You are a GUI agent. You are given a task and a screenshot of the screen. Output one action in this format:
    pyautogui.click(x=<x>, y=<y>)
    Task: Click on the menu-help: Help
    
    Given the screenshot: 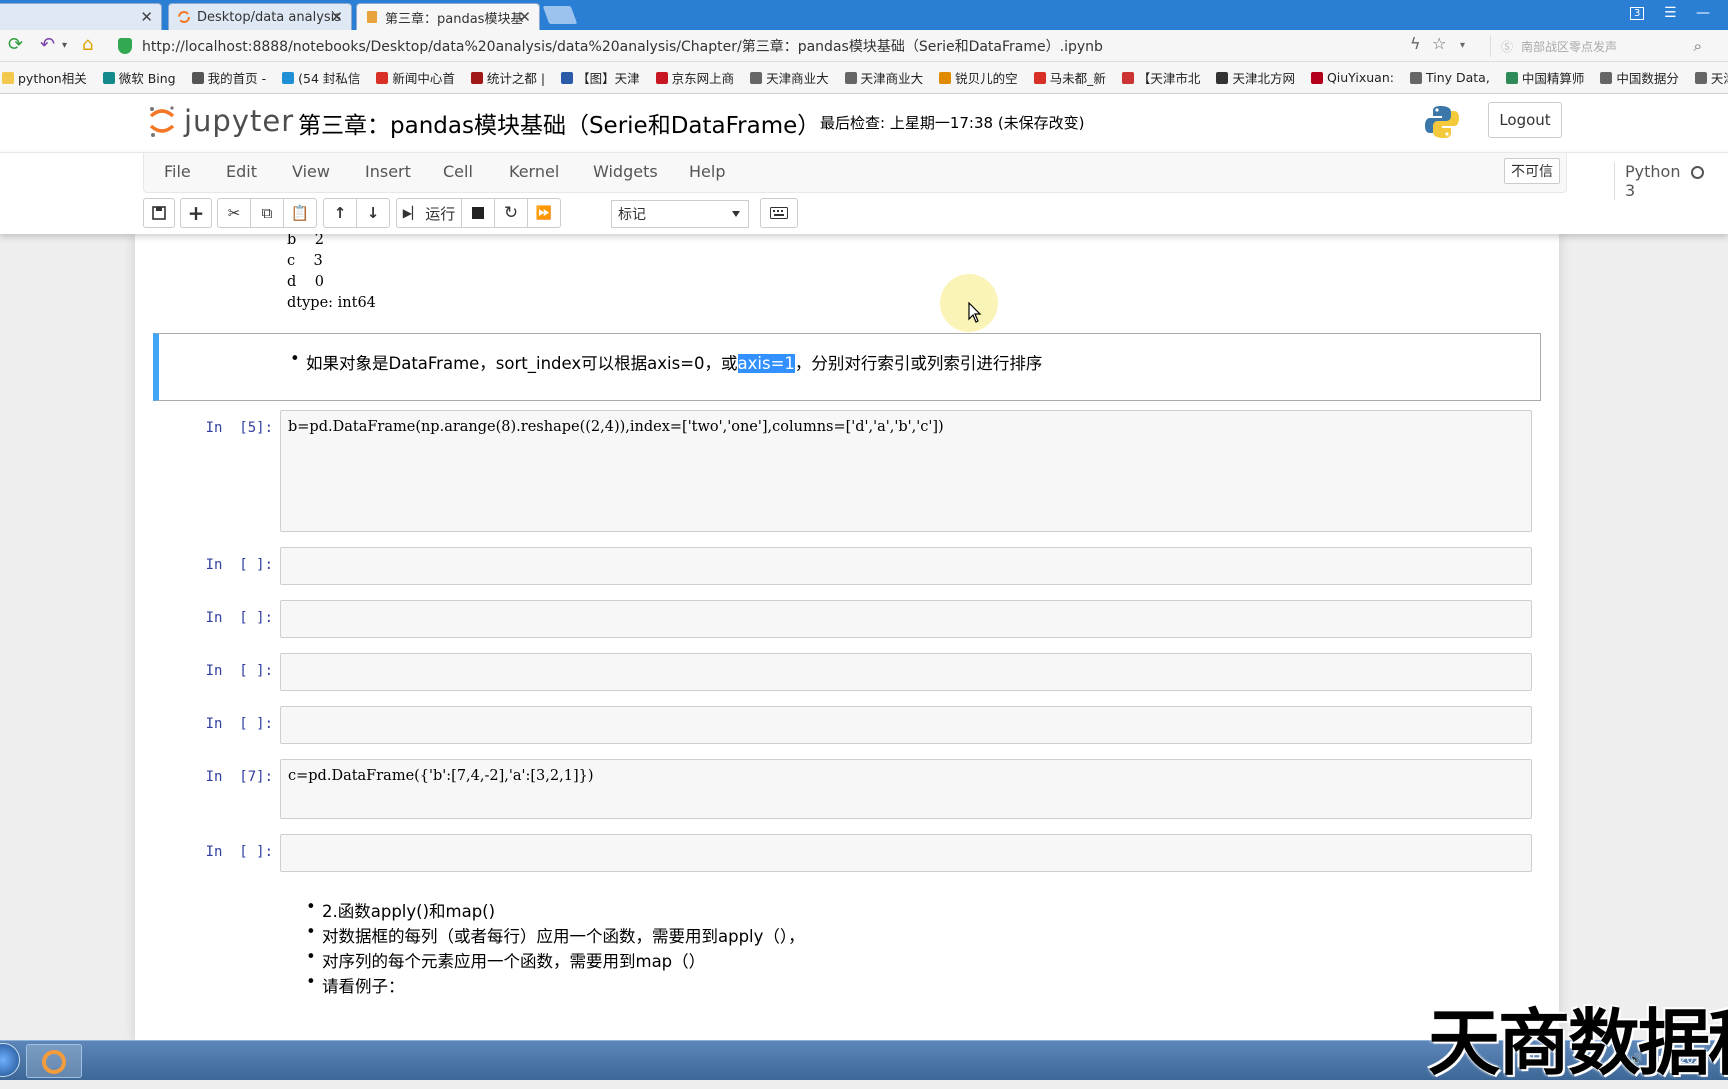 What is the action you would take?
    pyautogui.click(x=707, y=171)
    